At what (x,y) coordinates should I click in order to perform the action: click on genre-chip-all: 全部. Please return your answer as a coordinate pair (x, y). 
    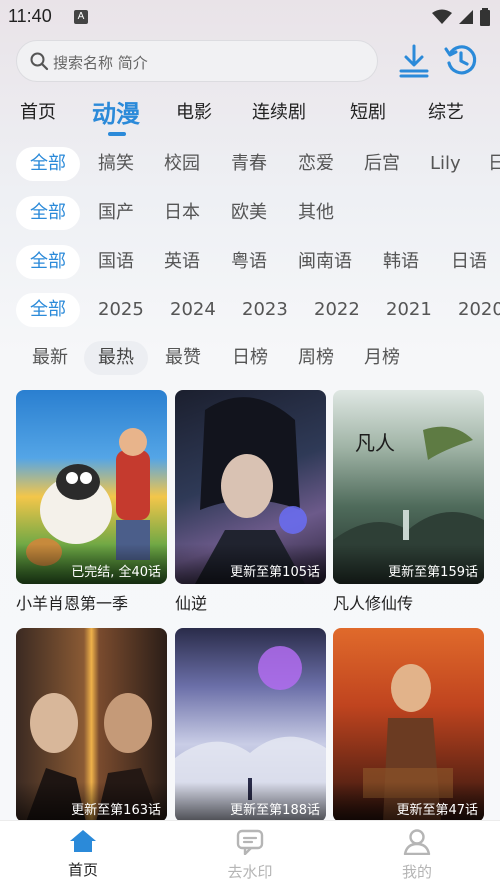
    Looking at the image, I should click on (48, 164).